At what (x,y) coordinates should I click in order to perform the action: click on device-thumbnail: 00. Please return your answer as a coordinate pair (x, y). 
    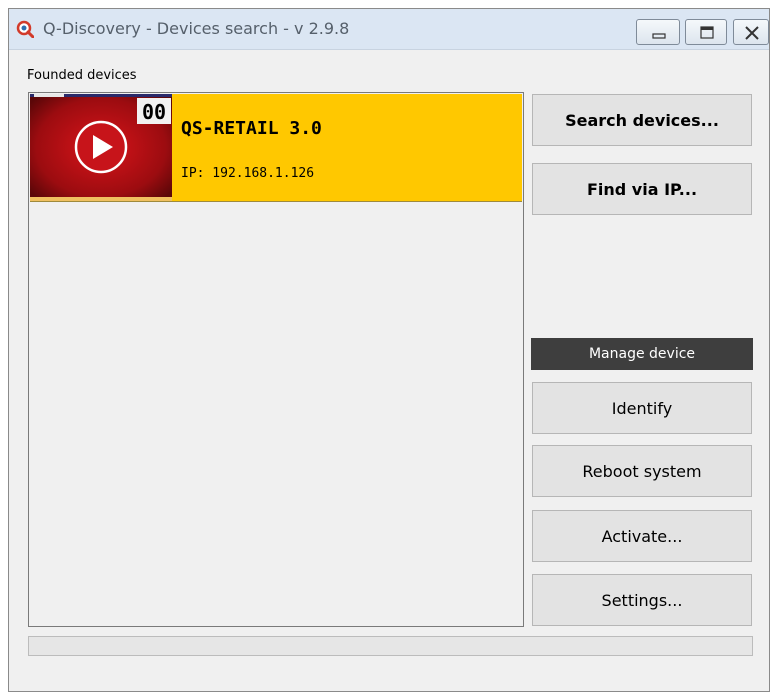
    Looking at the image, I should click on (101, 147).